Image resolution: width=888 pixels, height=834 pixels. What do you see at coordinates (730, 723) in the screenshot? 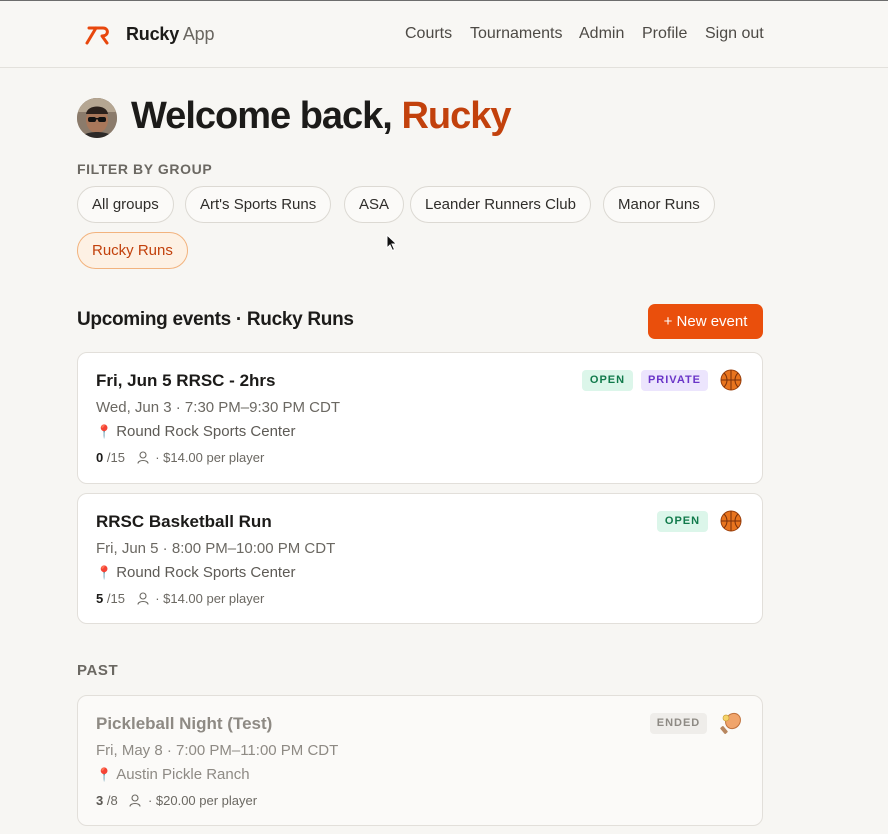
I see `pickleball-icon` at bounding box center [730, 723].